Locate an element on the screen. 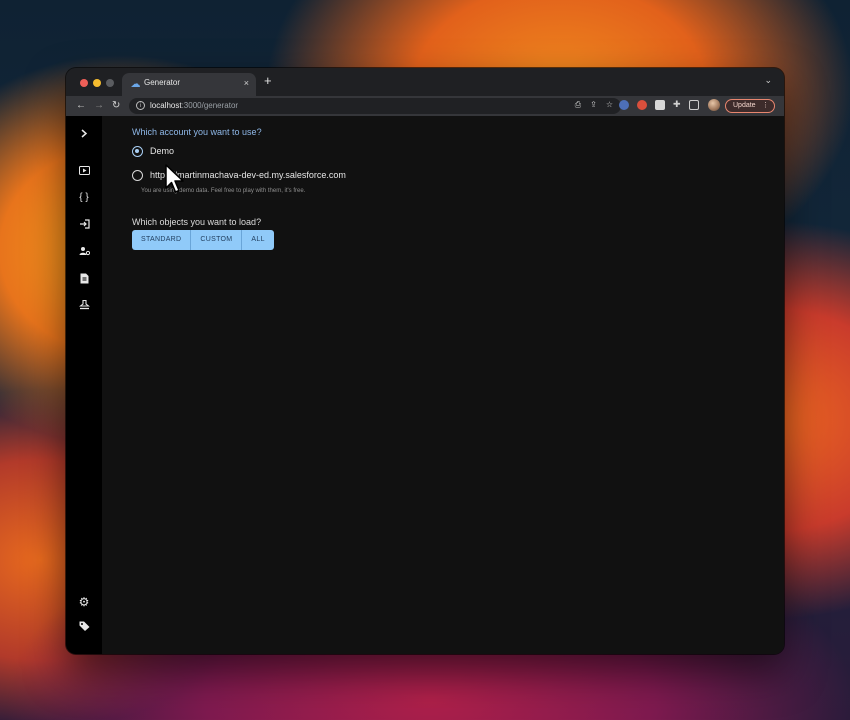 This screenshot has width=850, height=720. address-bar: i localhost:3000/generator ⎙ ⇪ ☆ is located at coordinates (375, 106).